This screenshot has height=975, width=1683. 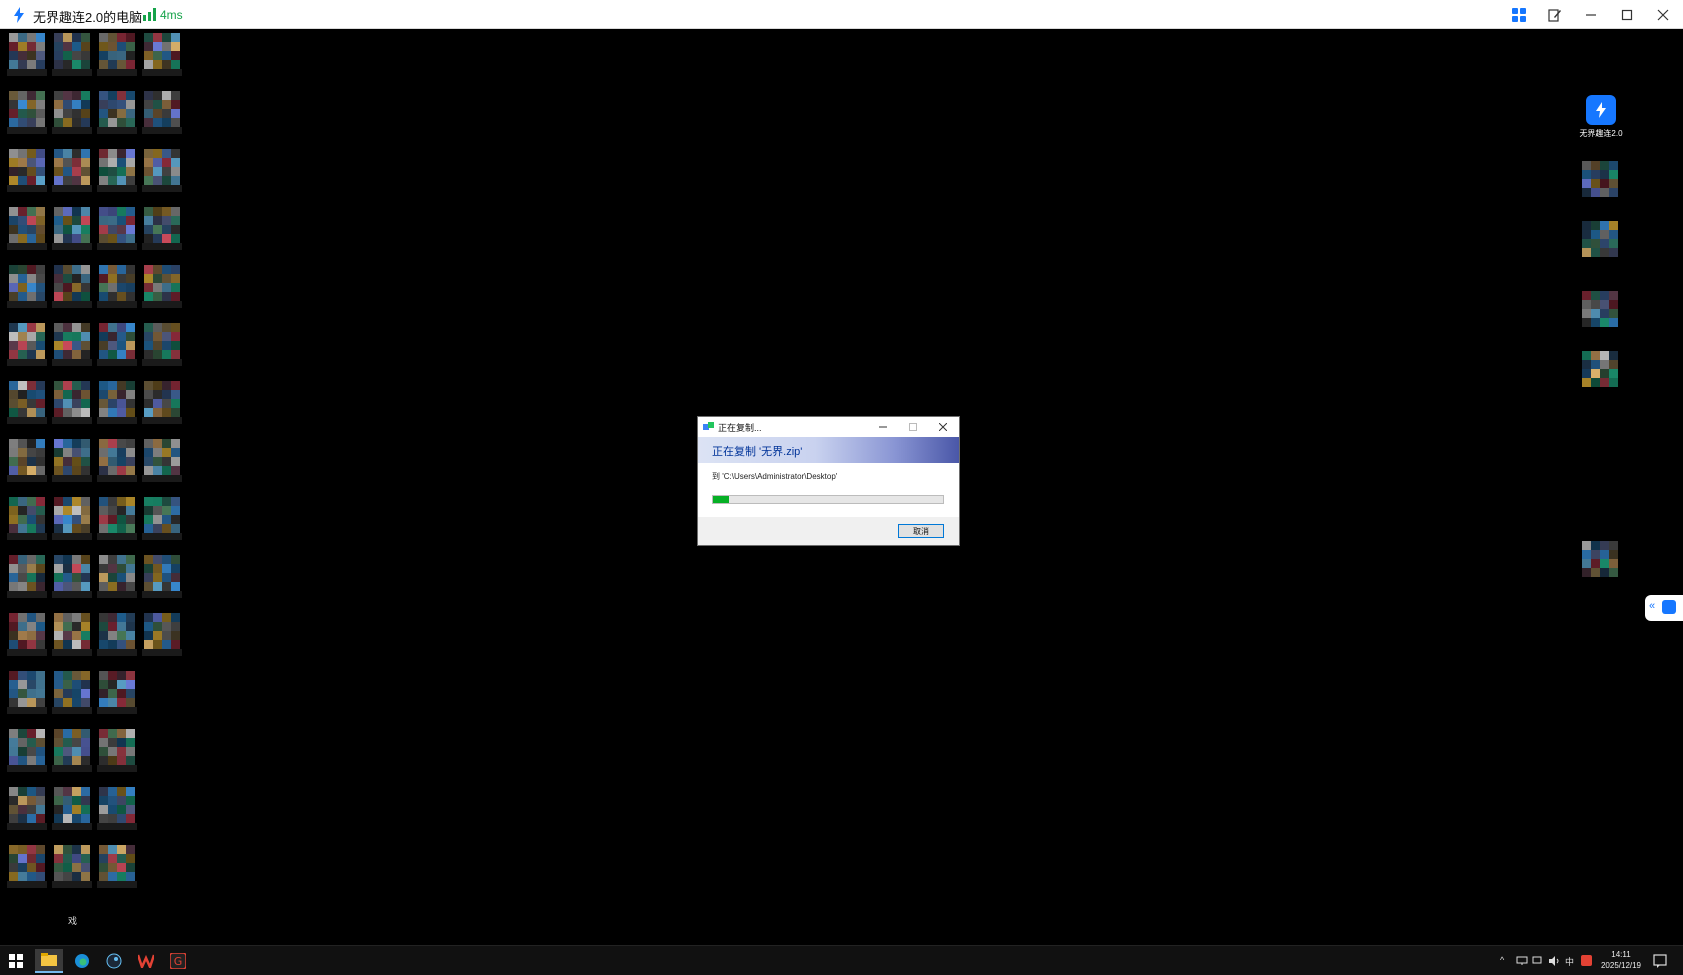 What do you see at coordinates (49, 961) in the screenshot?
I see `taskbar-file-explorer` at bounding box center [49, 961].